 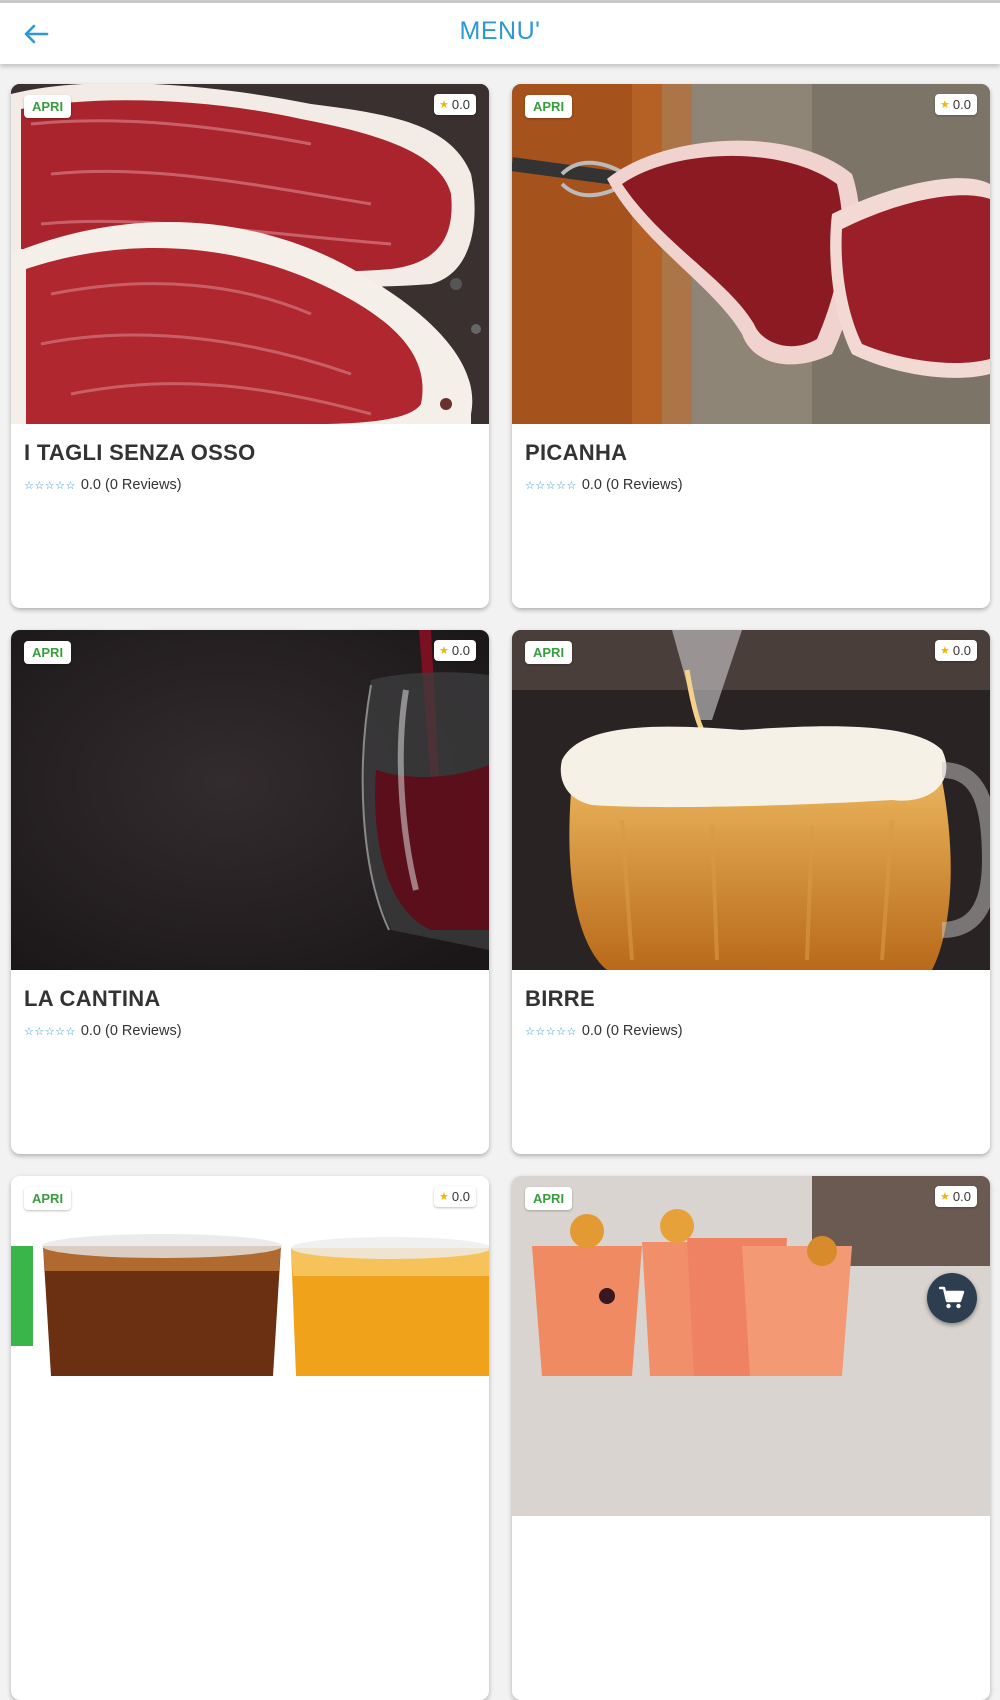 What do you see at coordinates (92, 998) in the screenshot?
I see `category-name: LA CANTINA` at bounding box center [92, 998].